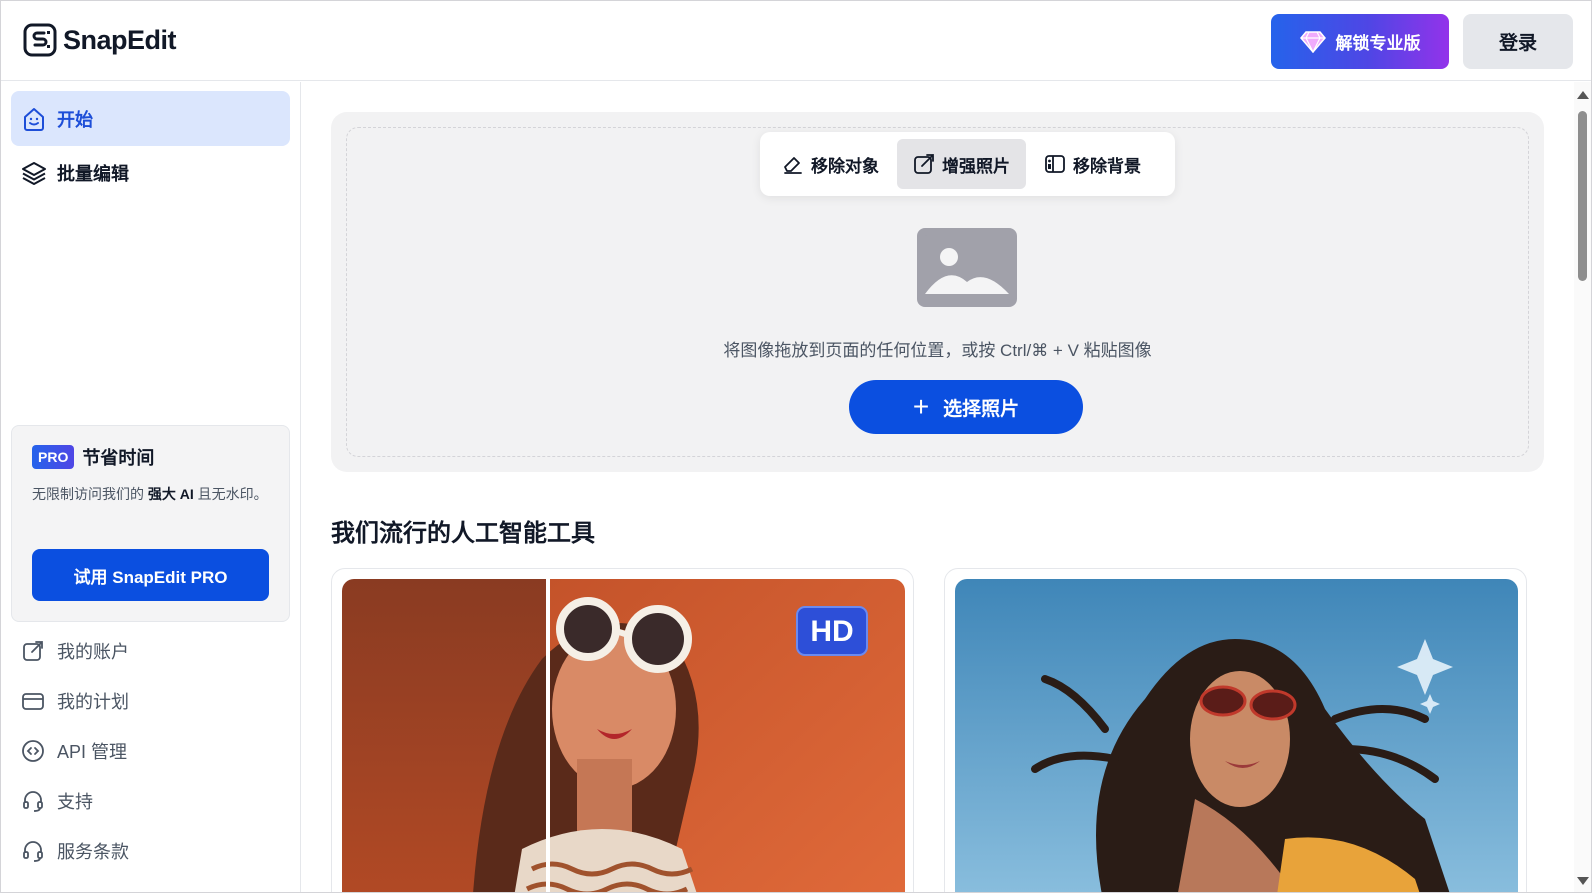 Image resolution: width=1592 pixels, height=893 pixels. Describe the element at coordinates (92, 752) in the screenshot. I see `sidebar-link-label: API 管理` at that location.